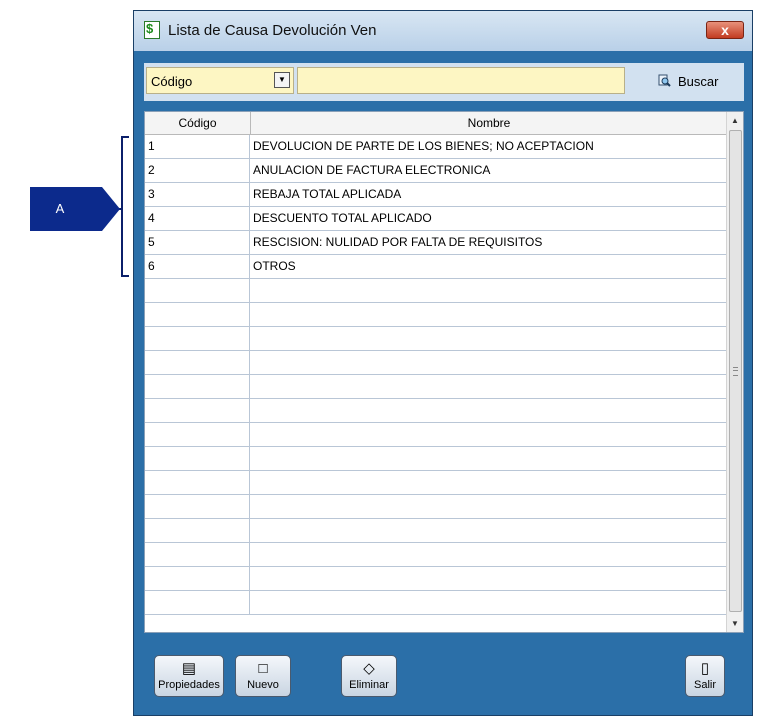 Image resolution: width=766 pixels, height=724 pixels. I want to click on cell-nombre: REBAJA TOTAL APLICADA, so click(327, 194).